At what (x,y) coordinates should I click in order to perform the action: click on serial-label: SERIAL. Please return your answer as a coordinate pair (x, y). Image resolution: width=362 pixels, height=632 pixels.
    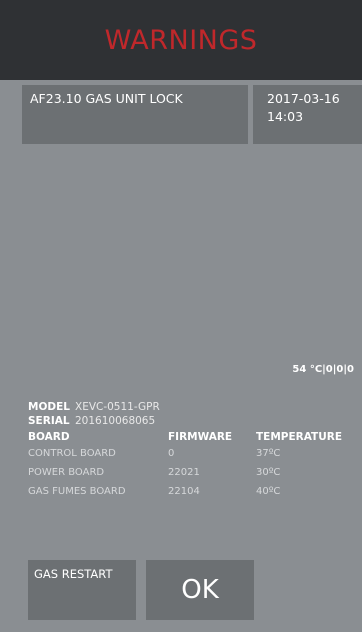
    Looking at the image, I should click on (49, 421).